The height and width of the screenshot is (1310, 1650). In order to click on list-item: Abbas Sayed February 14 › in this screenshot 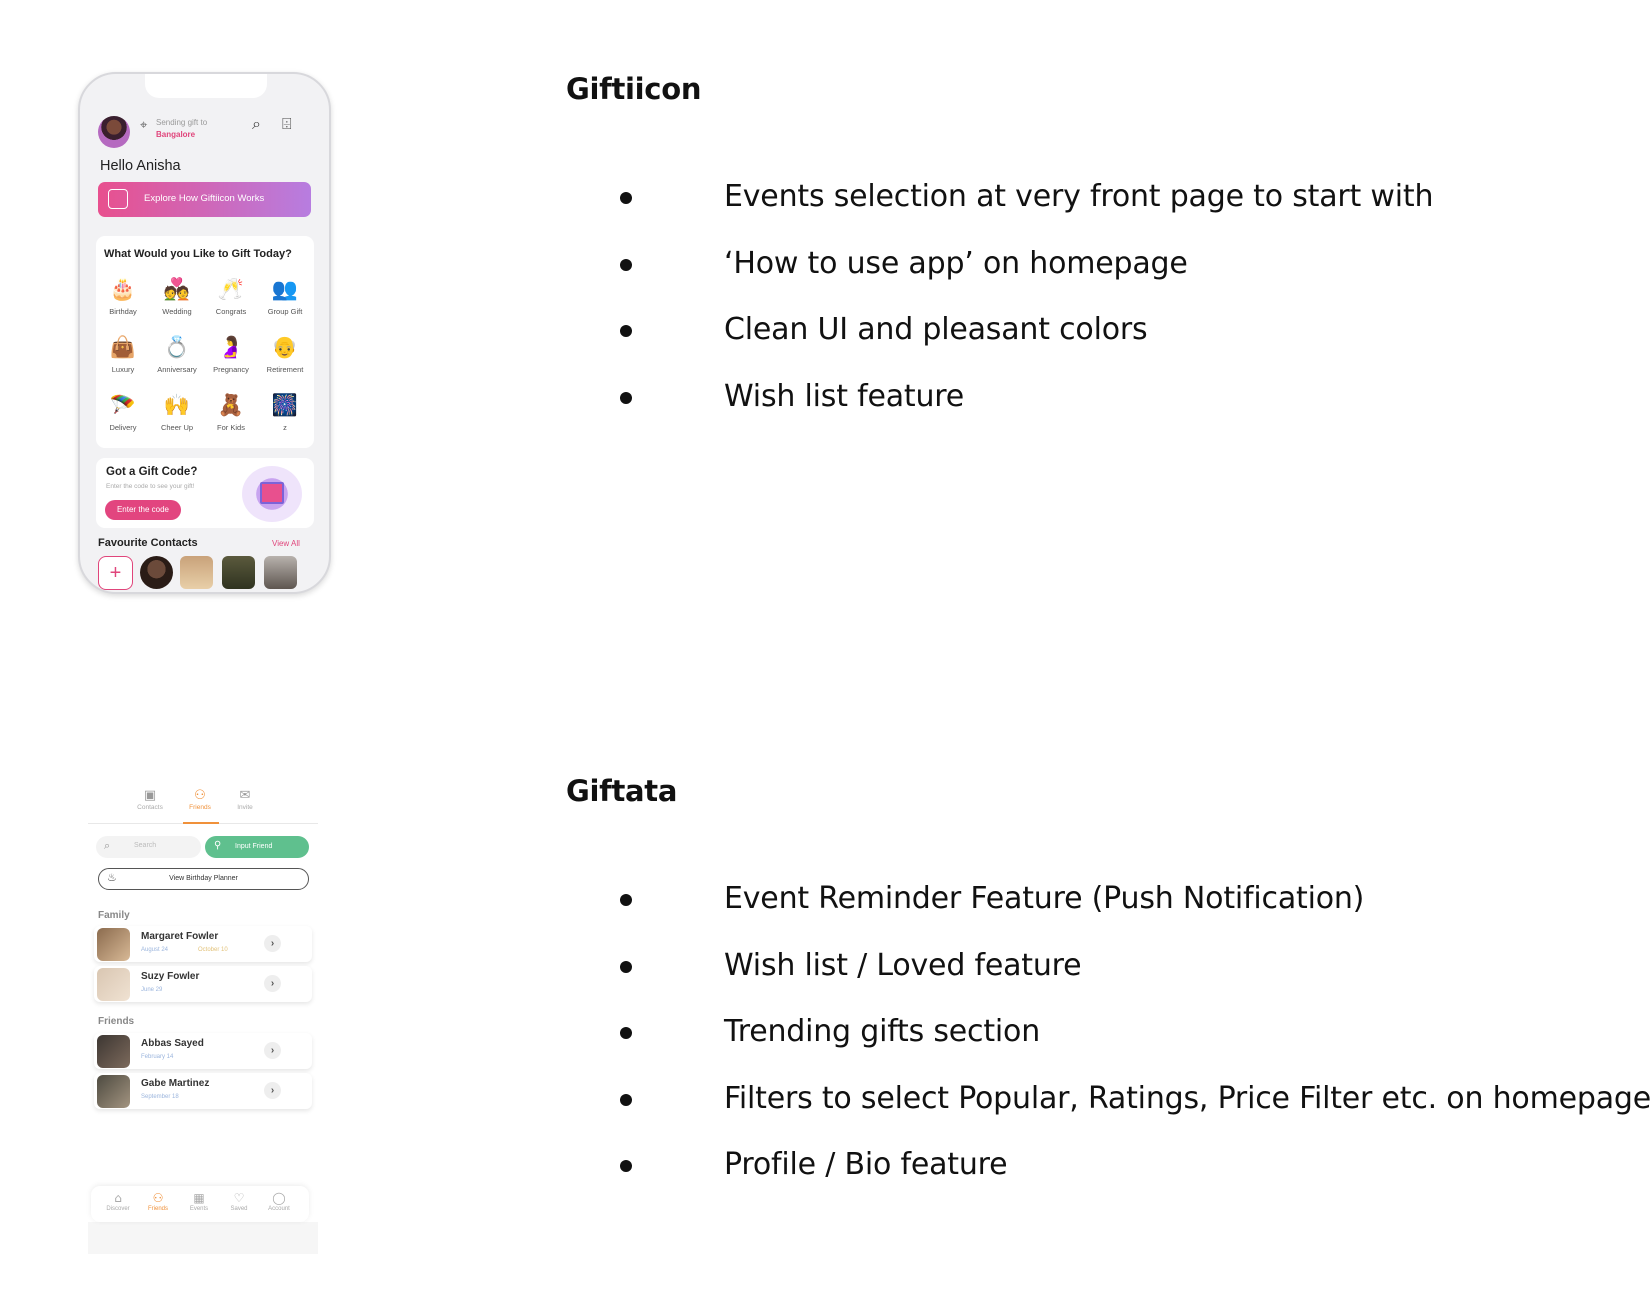, I will do `click(203, 1051)`.